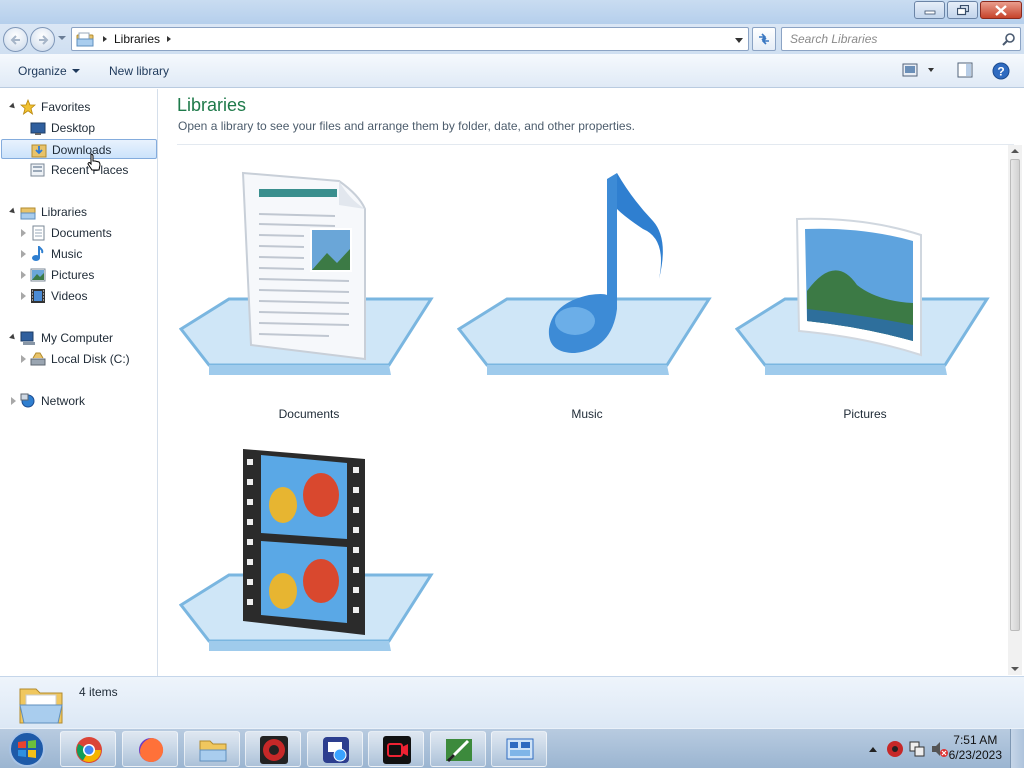  I want to click on sidebar-group-favorites: Favorites, so click(79, 107).